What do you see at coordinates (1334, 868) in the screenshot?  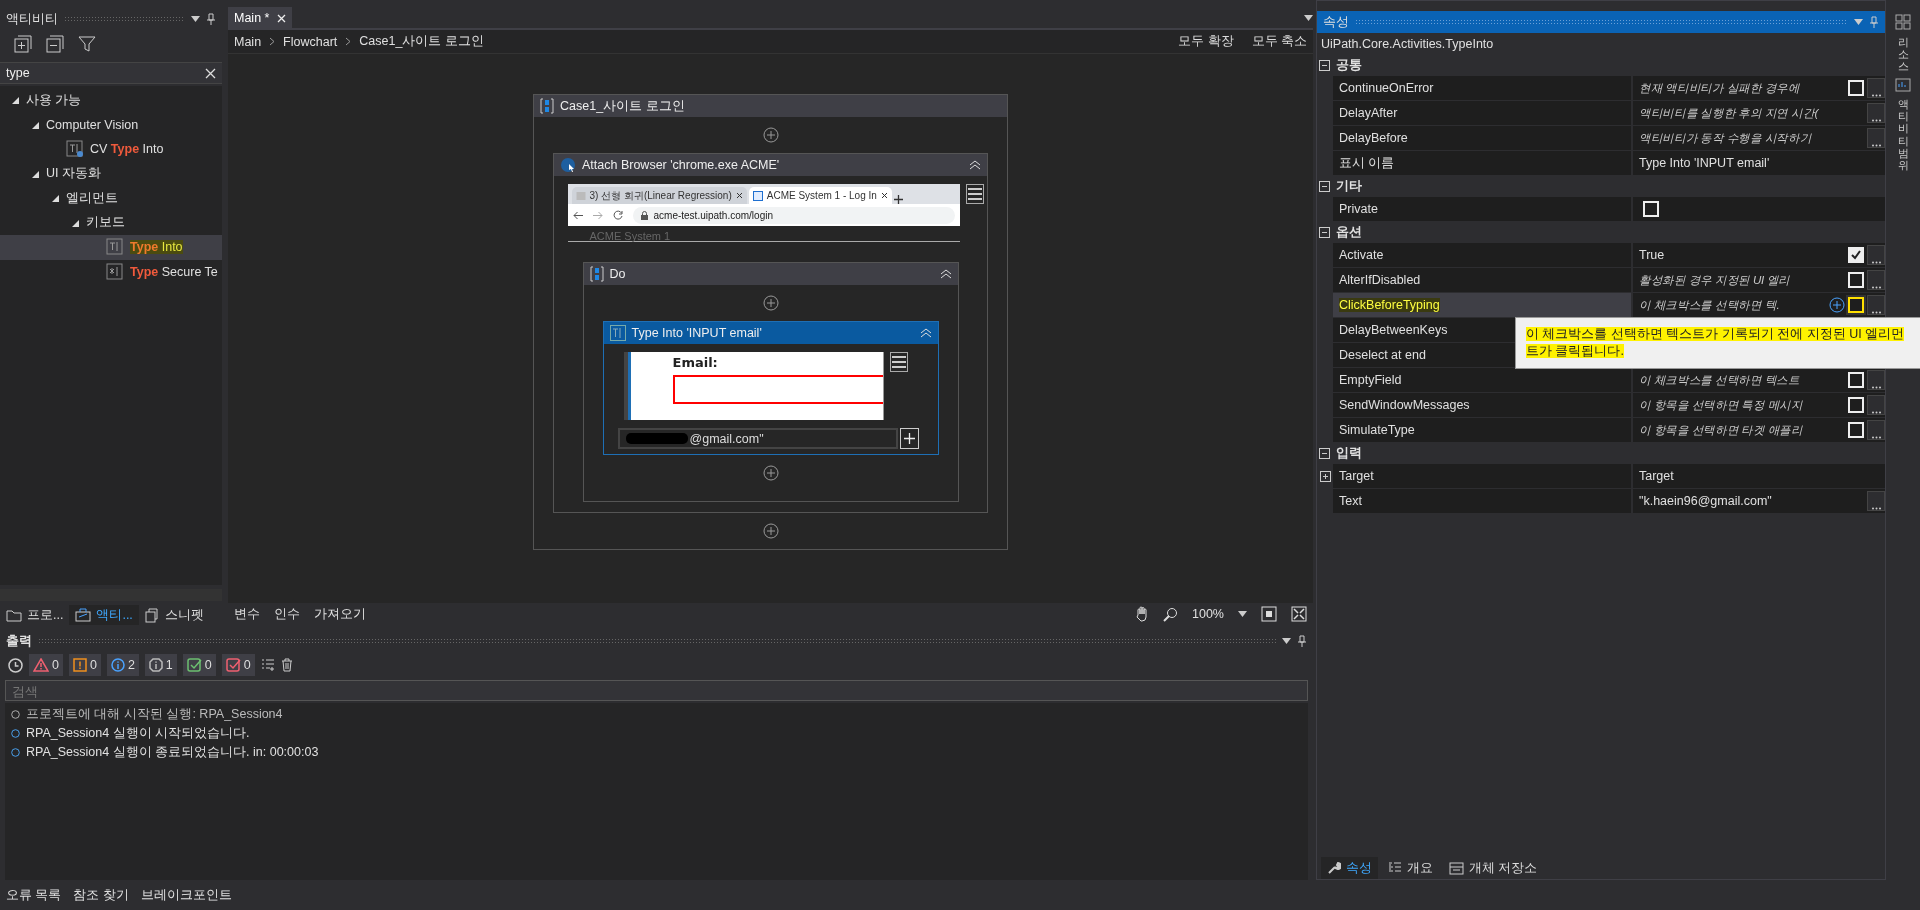 I see `wrench-icon` at bounding box center [1334, 868].